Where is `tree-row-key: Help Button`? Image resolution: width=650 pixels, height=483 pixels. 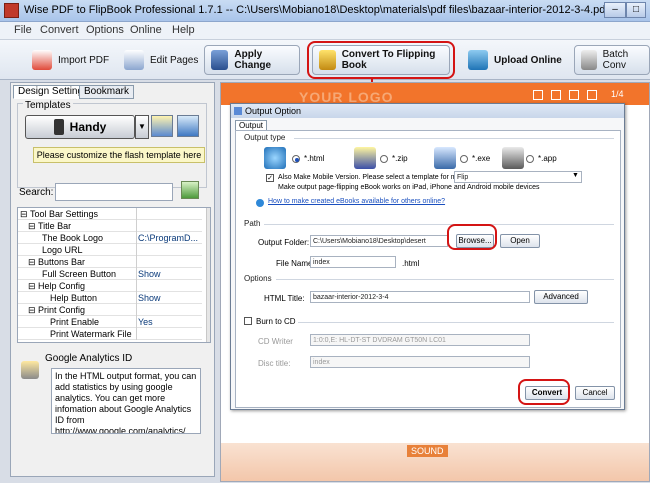 tree-row-key: Help Button is located at coordinates (74, 298).